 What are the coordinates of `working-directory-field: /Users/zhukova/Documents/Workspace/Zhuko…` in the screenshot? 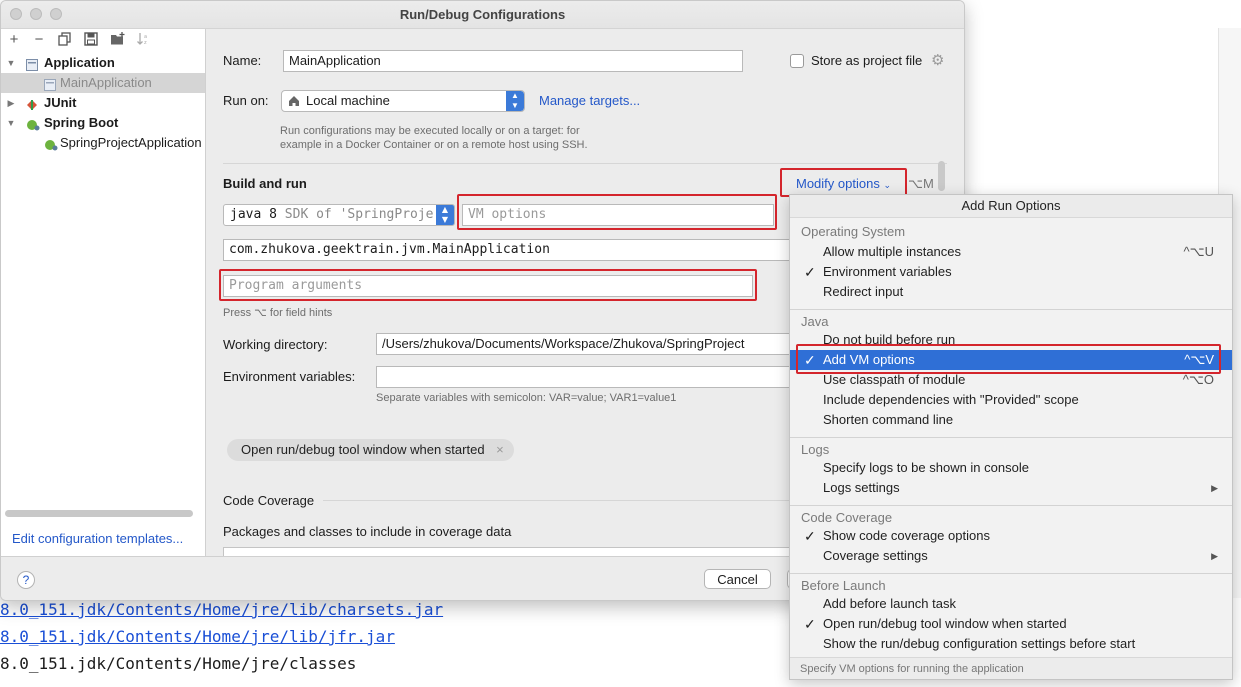 It's located at (583, 344).